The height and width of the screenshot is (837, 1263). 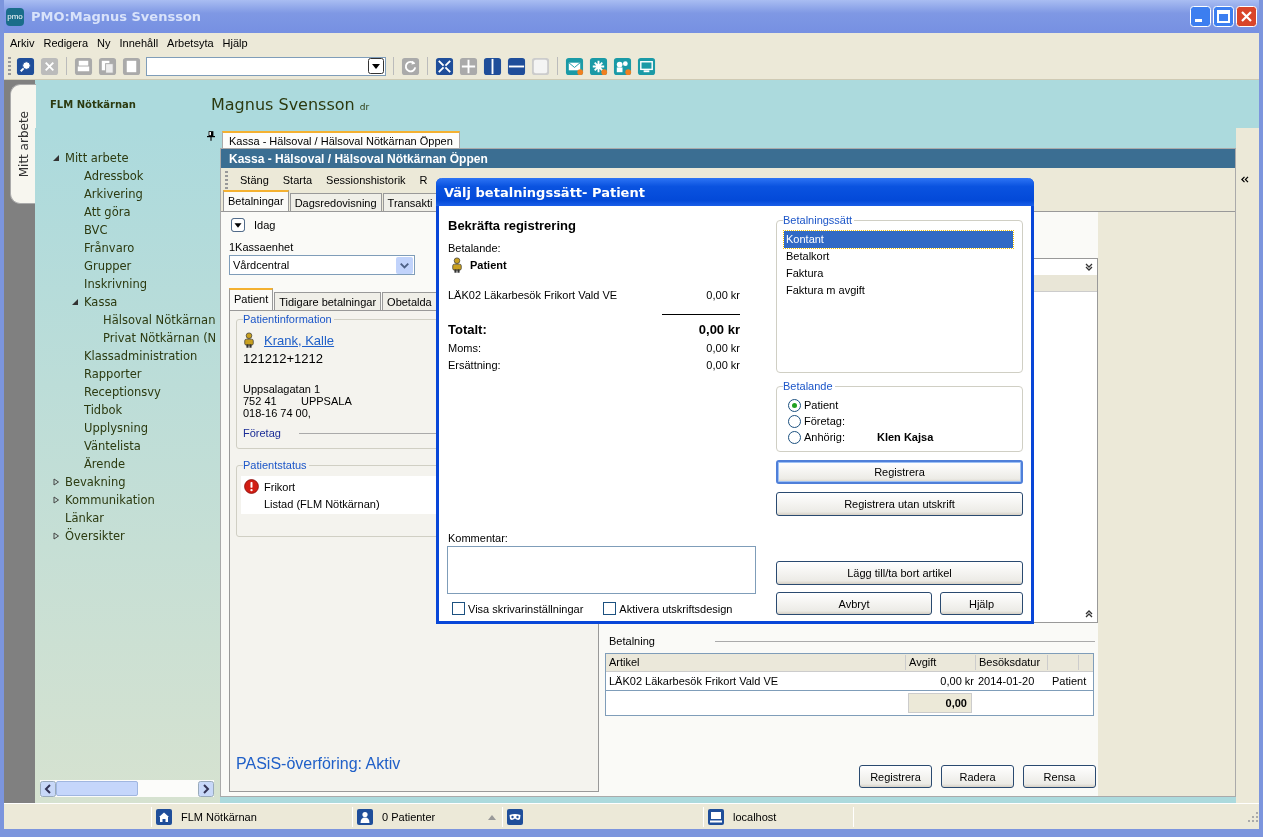 I want to click on radio-label: Företag:, so click(x=839, y=421).